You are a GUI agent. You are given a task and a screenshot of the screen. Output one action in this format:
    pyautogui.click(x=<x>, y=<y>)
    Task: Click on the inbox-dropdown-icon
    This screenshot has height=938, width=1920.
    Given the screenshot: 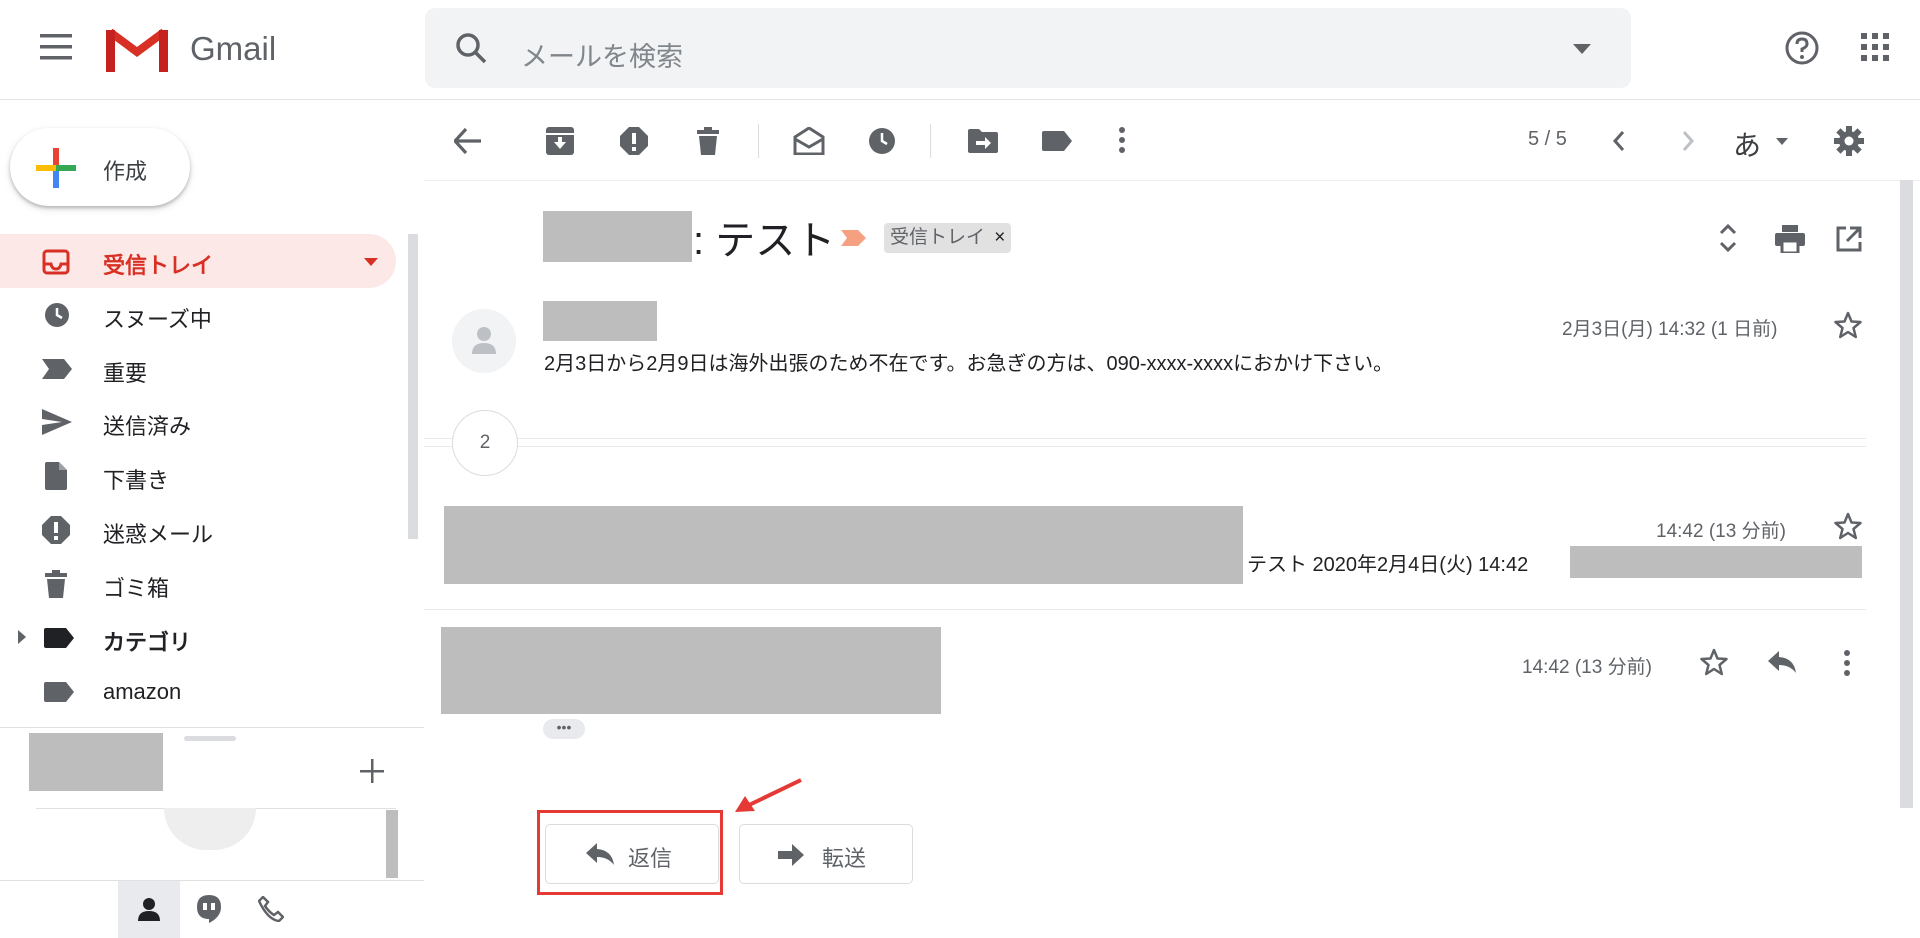 What is the action you would take?
    pyautogui.click(x=371, y=262)
    